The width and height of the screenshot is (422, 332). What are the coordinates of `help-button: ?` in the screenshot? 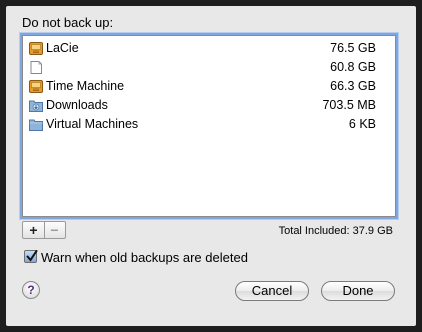 It's located at (31, 290).